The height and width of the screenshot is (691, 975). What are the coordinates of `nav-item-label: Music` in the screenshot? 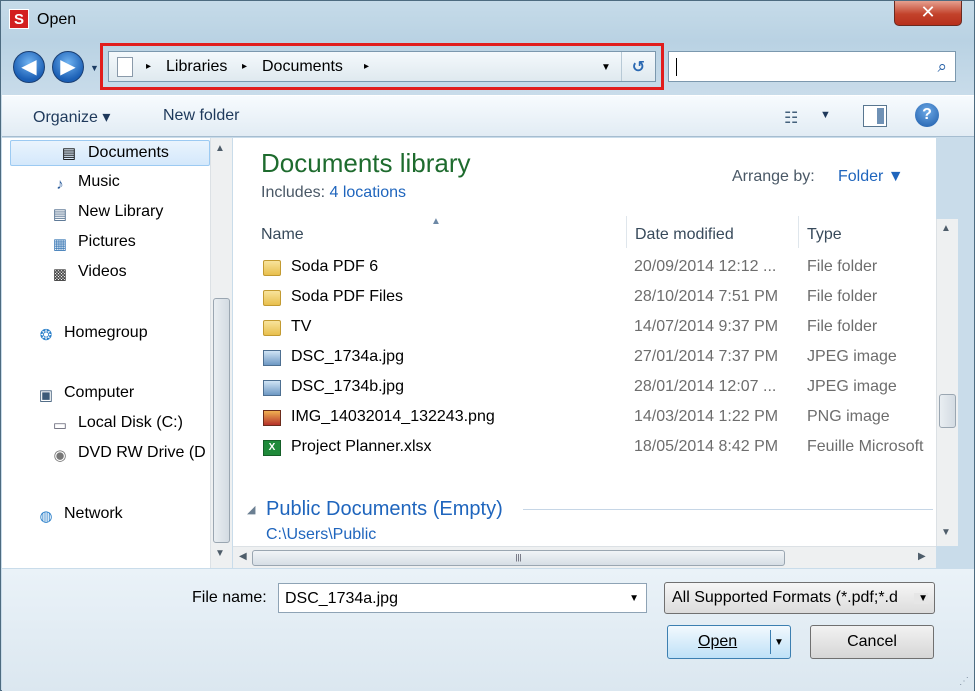 It's located at (99, 181).